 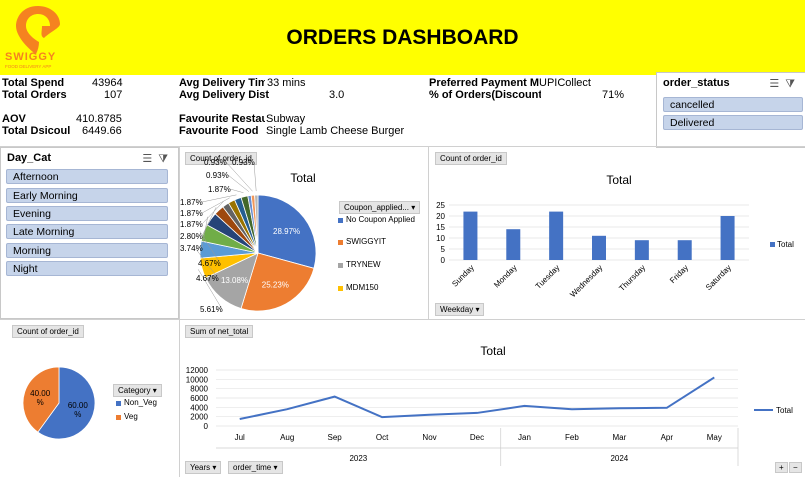 What do you see at coordinates (87, 250) in the screenshot?
I see `slicer-item-morning: Morning` at bounding box center [87, 250].